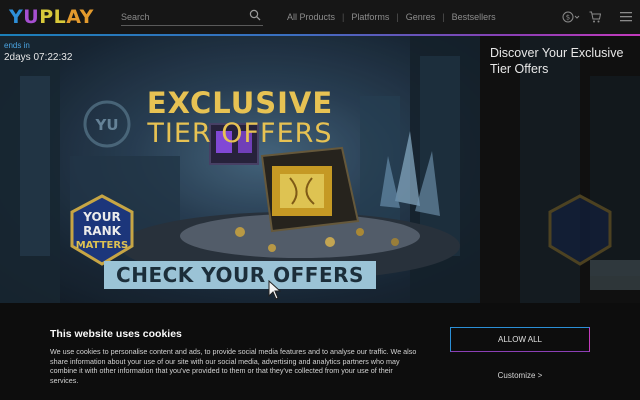 This screenshot has height=400, width=640. I want to click on search-icon, so click(255, 15).